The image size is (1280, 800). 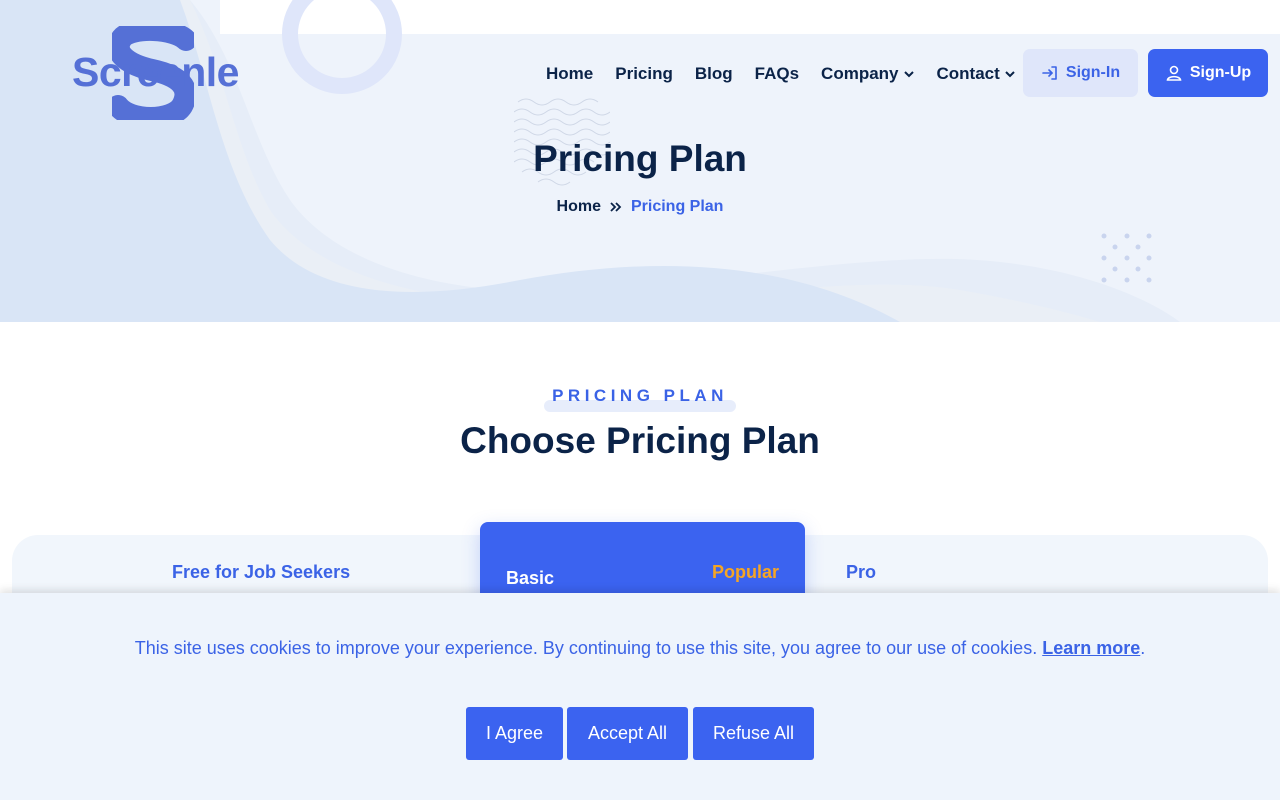 I want to click on brand-name: Screenle, so click(x=155, y=72).